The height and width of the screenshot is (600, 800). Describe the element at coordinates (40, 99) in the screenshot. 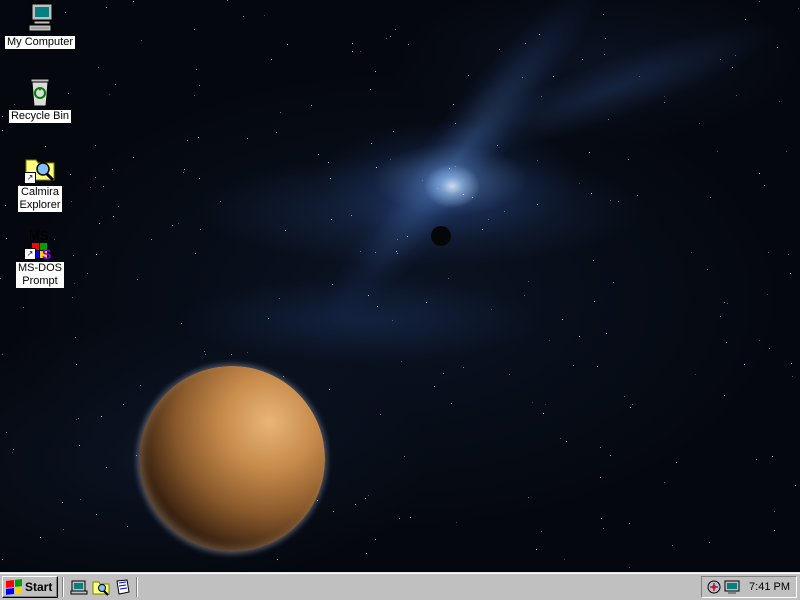

I see `desktop-icon-recycle-bin: Recycle Bin` at that location.